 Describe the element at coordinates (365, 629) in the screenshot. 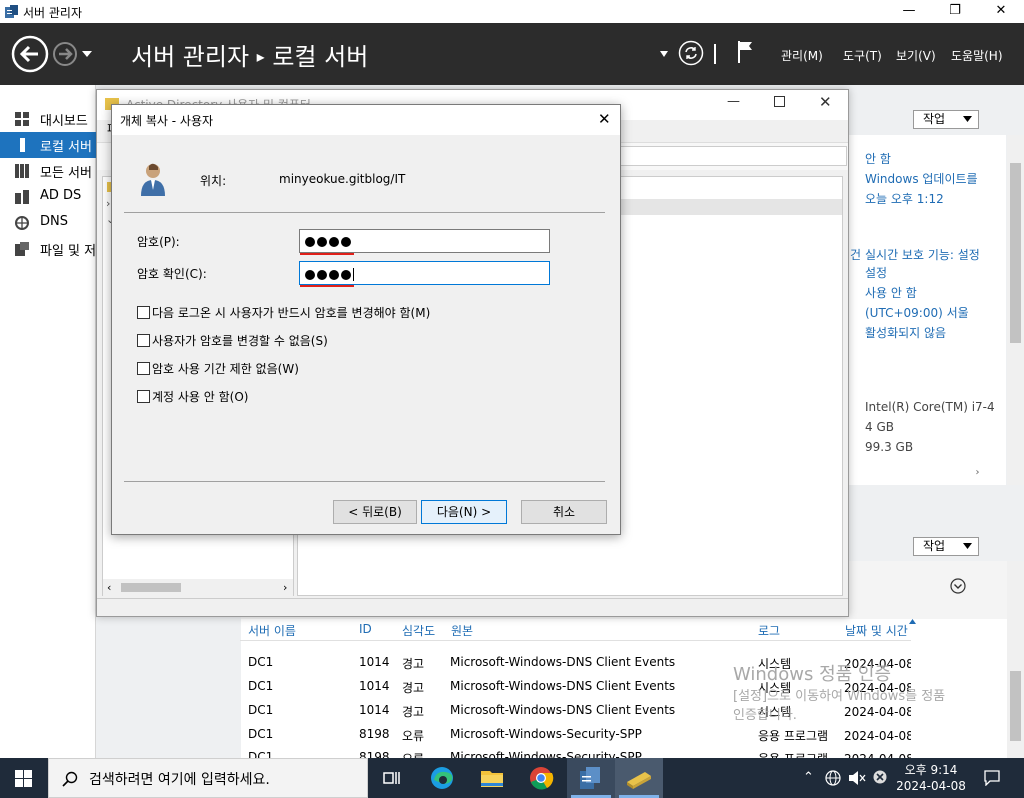

I see `column-header-id: ID` at that location.